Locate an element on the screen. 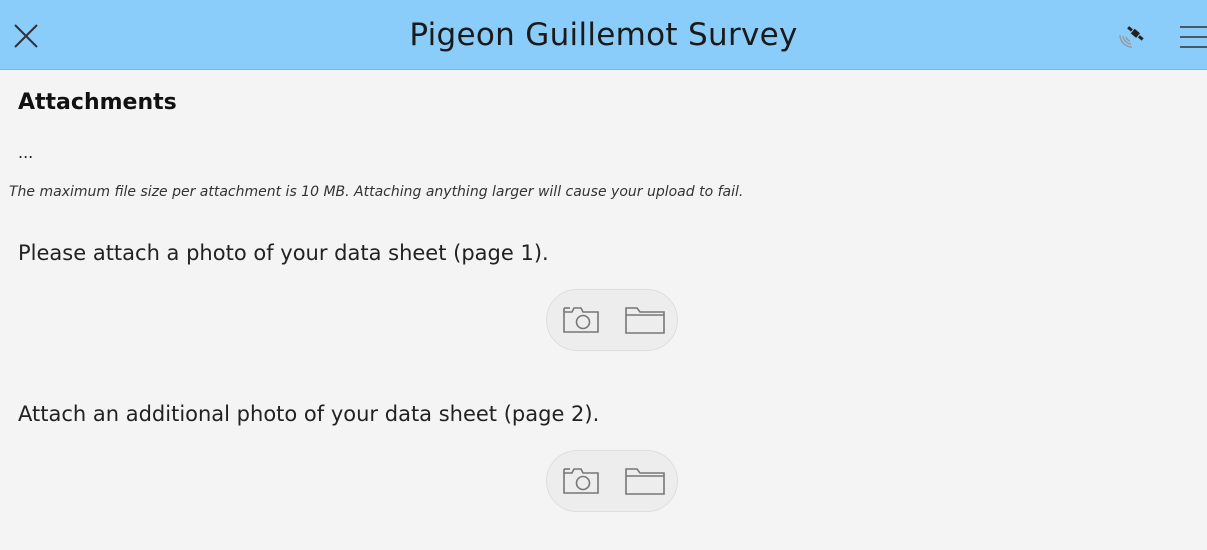  section-title: Attachments is located at coordinates (97, 102).